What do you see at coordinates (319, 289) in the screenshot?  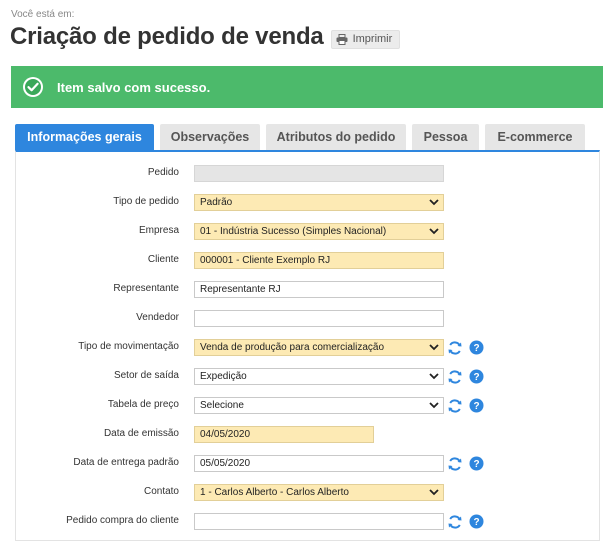 I see `representante-input: Representante RJ` at bounding box center [319, 289].